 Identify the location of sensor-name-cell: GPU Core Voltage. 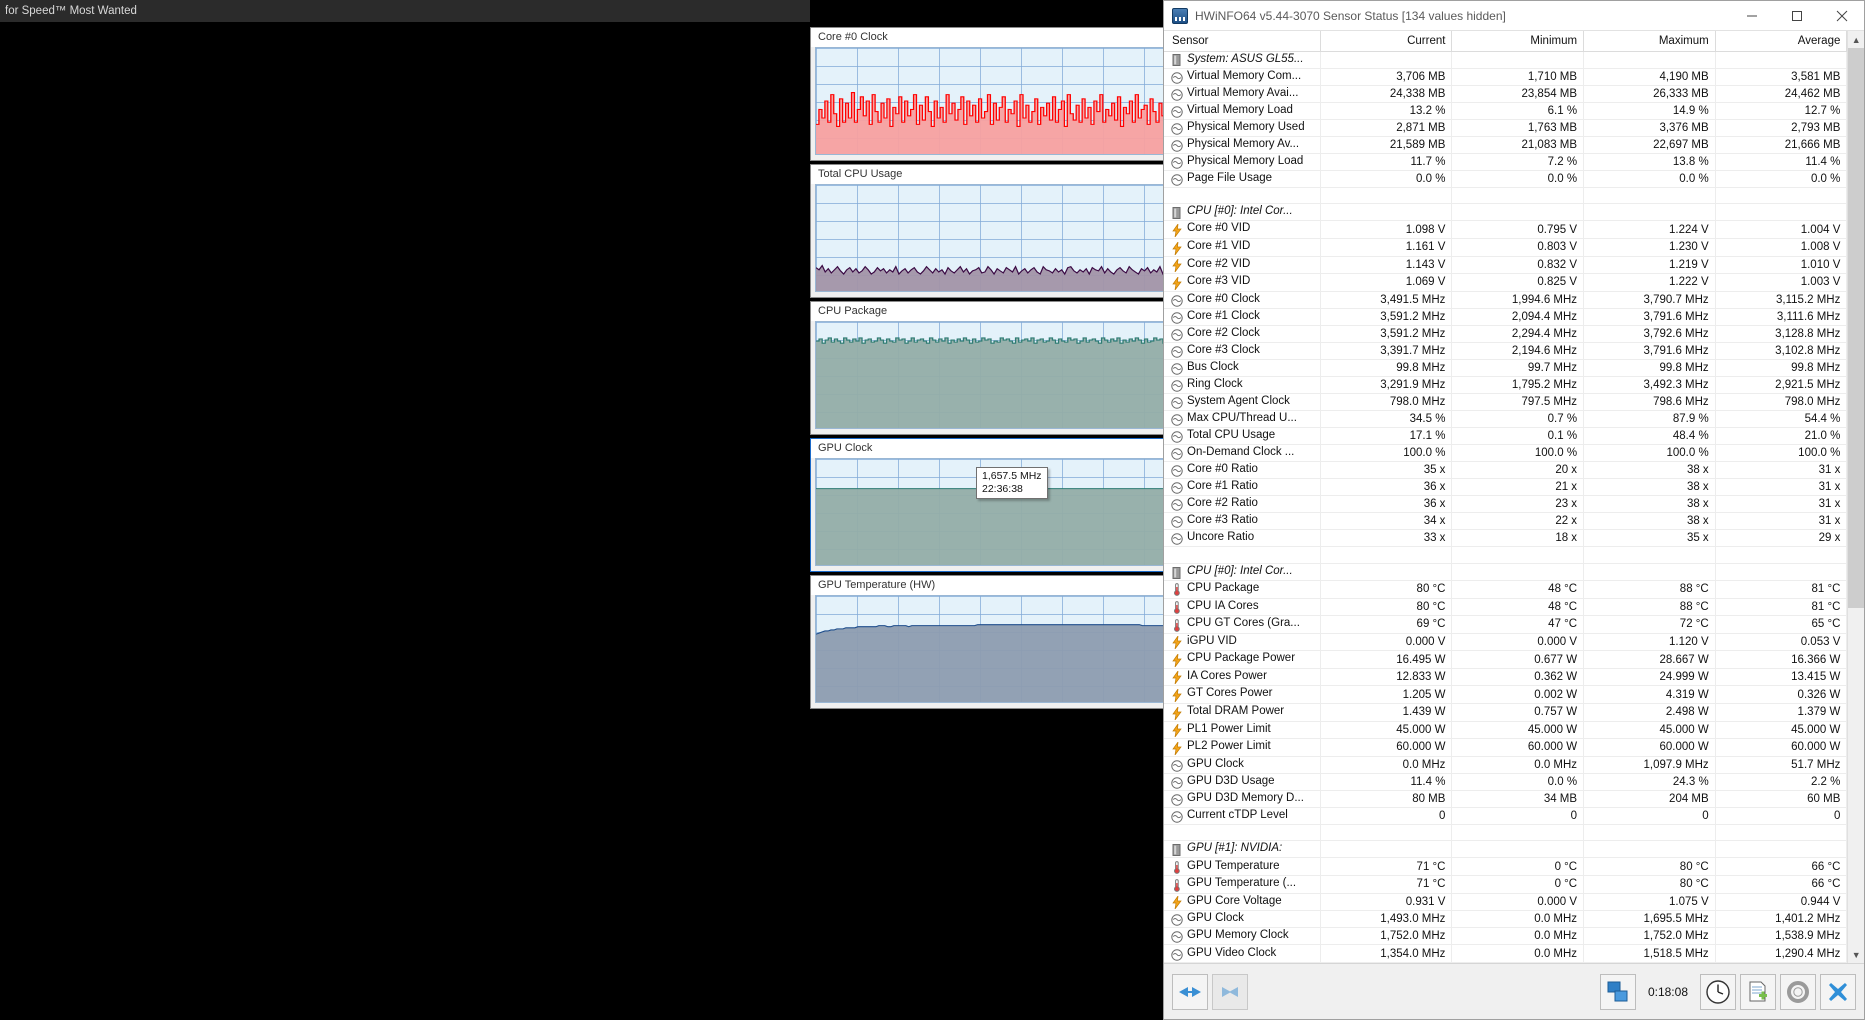
(1242, 902).